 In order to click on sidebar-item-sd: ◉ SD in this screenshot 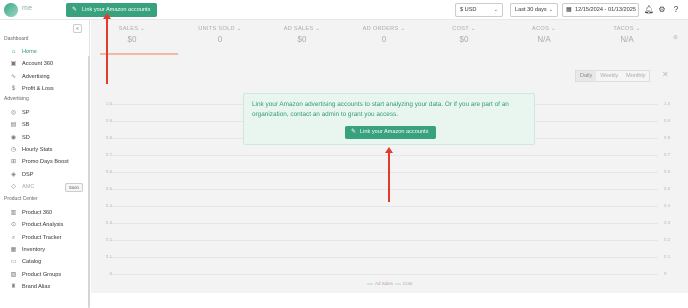, I will do `click(48, 138)`.